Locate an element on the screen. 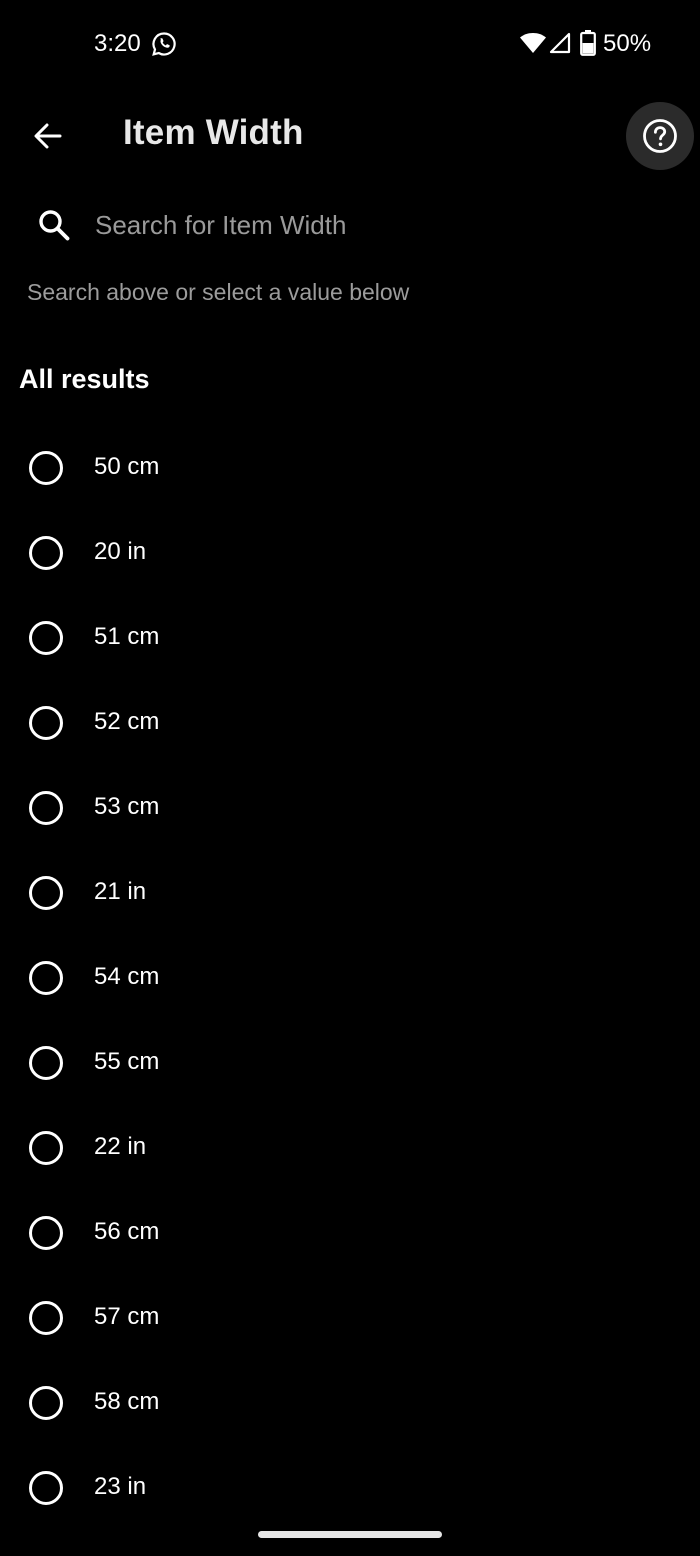 The width and height of the screenshot is (700, 1556). option-label: 20 in is located at coordinates (120, 551).